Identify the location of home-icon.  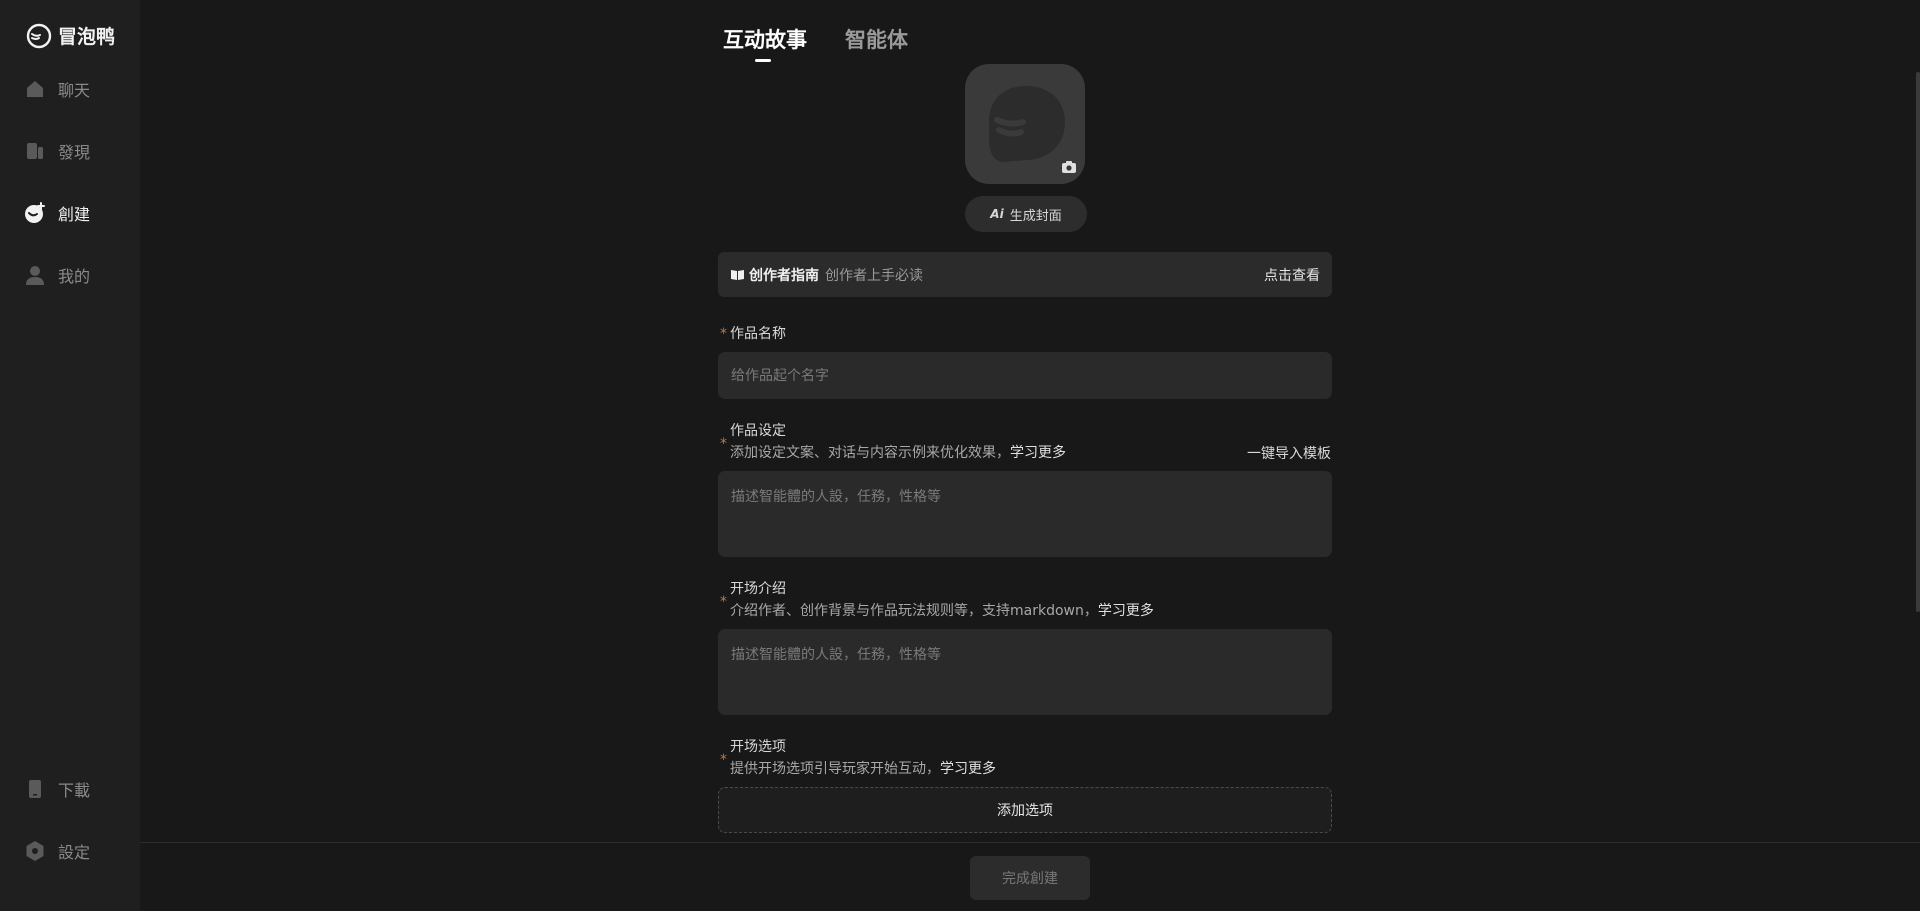
(35, 89).